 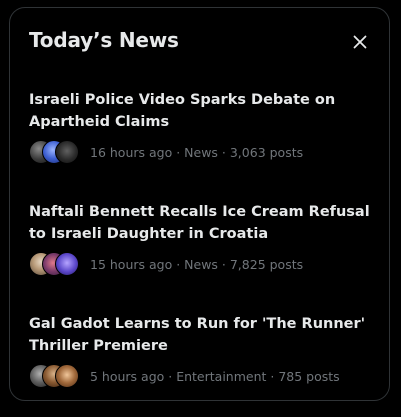 I want to click on card-title: Today’s News, so click(x=104, y=40).